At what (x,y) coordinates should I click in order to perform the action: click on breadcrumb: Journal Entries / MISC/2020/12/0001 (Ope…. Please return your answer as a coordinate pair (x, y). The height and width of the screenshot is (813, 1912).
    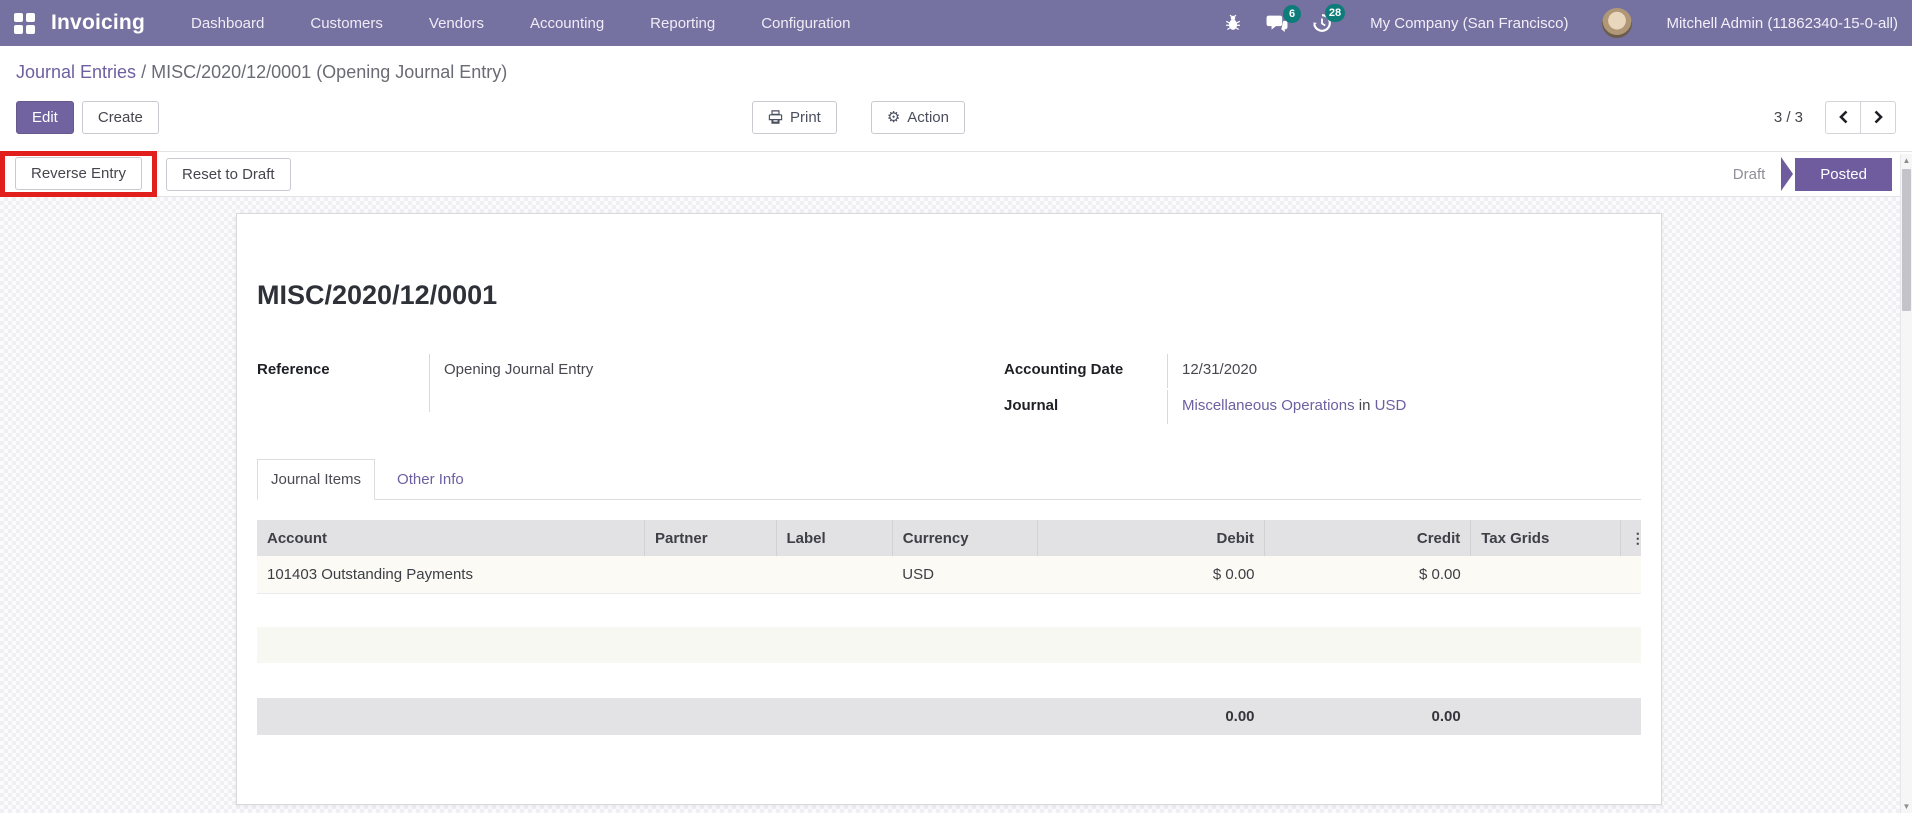
    Looking at the image, I should click on (956, 69).